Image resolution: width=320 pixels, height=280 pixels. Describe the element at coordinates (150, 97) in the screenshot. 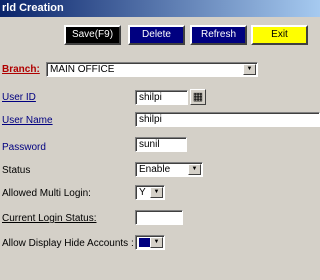

I see `user-id-value: shilpi` at that location.